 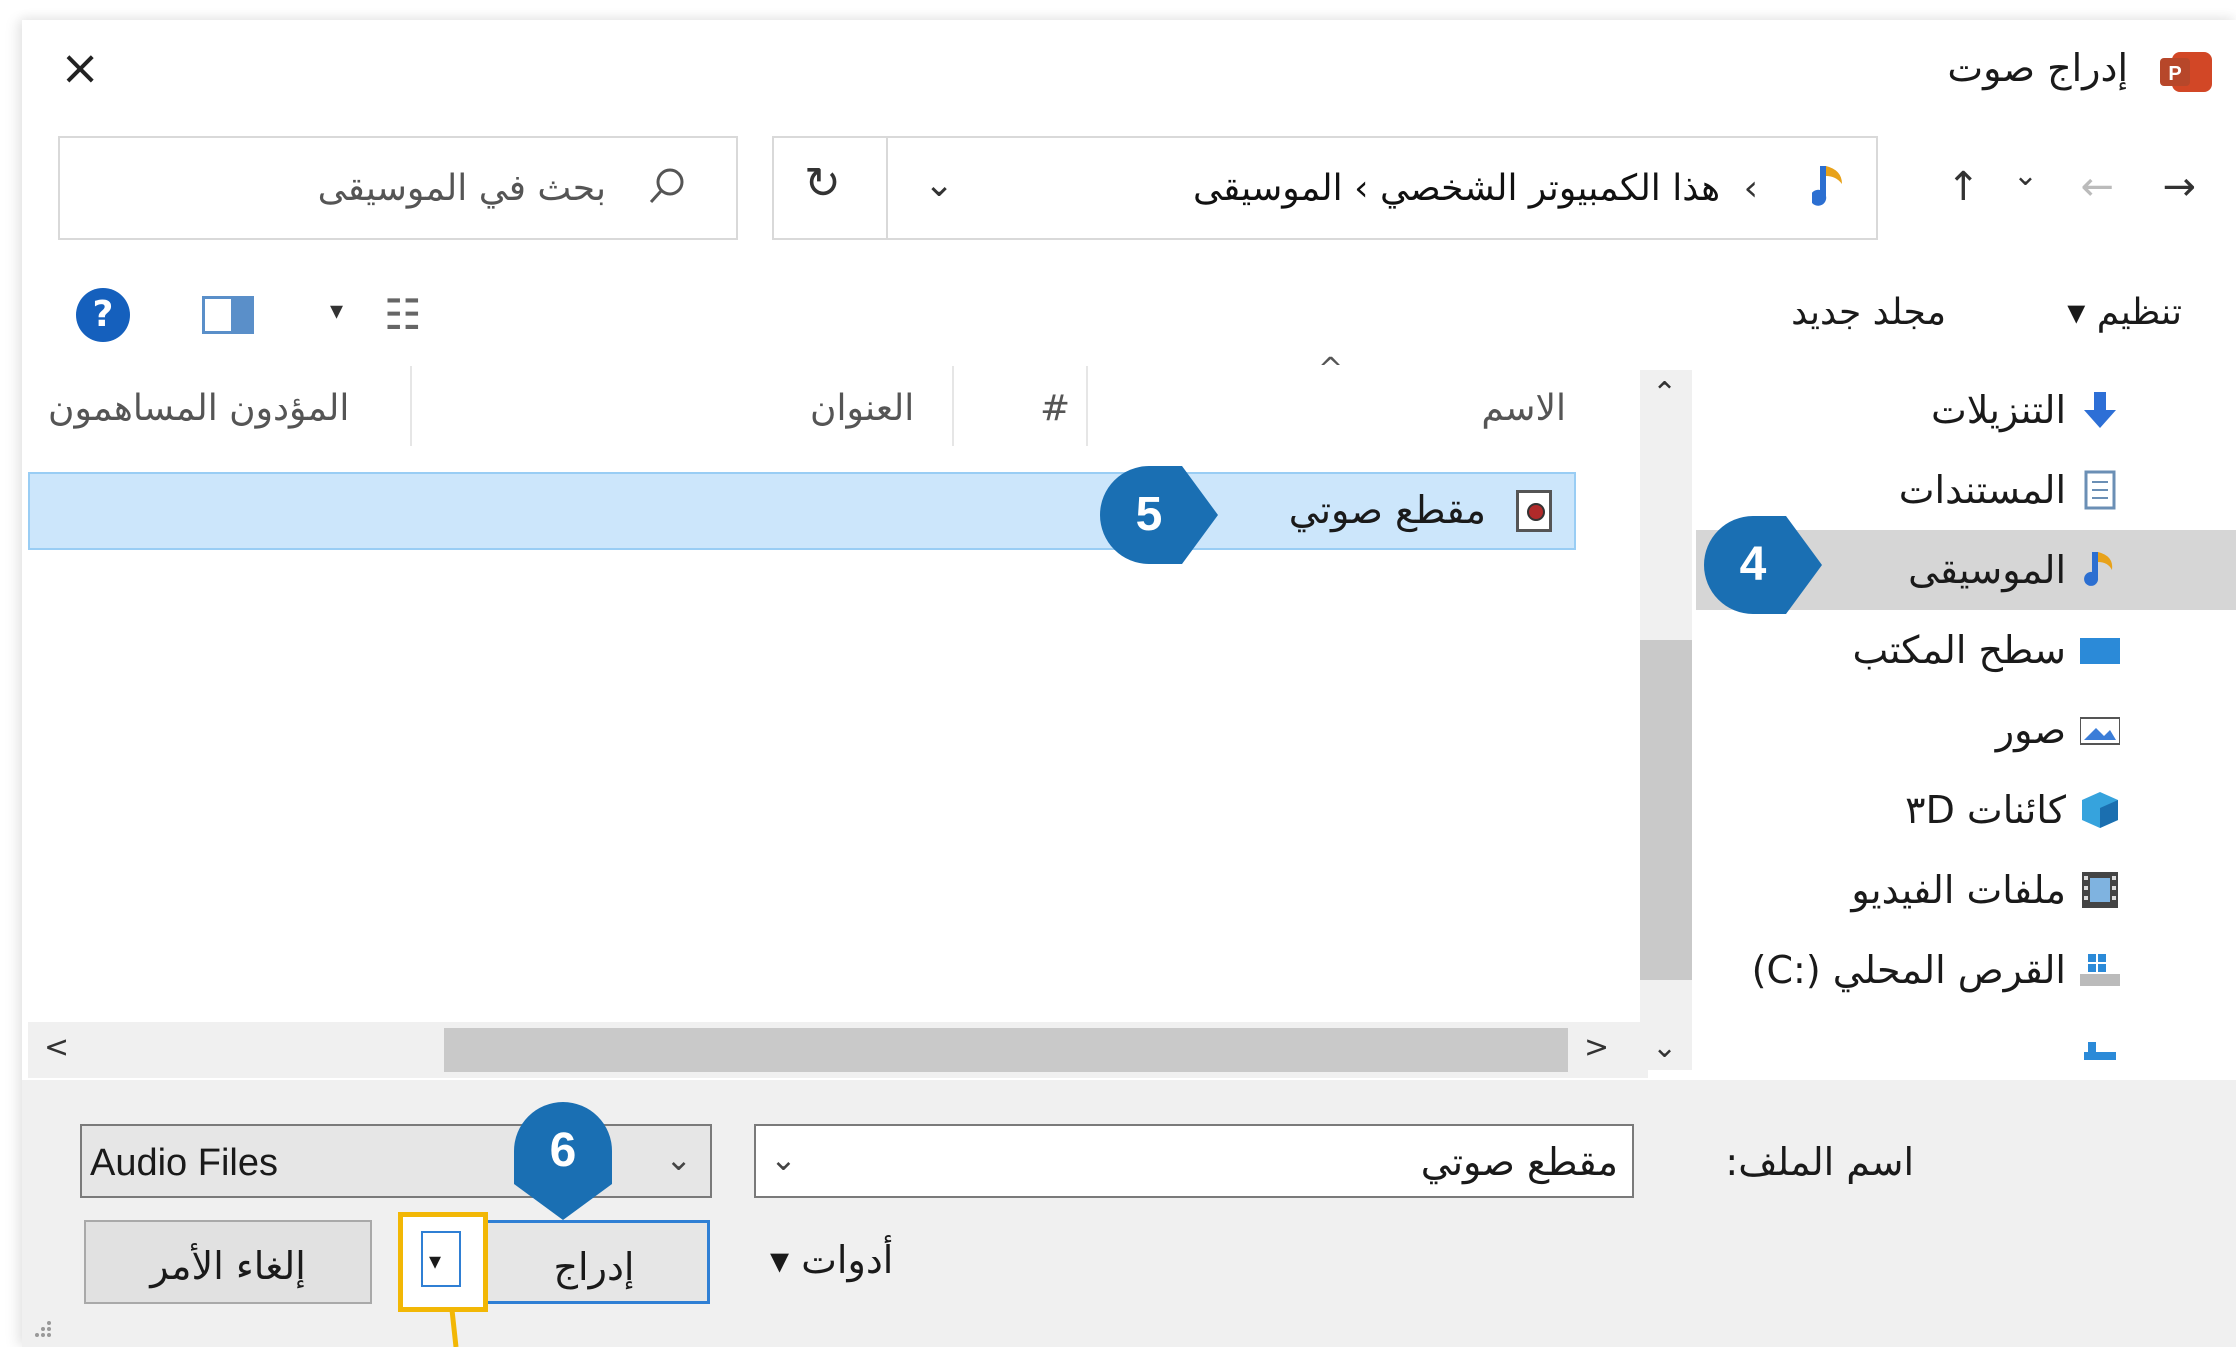 What do you see at coordinates (403, 314) in the screenshot?
I see `view-options-icon: ☷` at bounding box center [403, 314].